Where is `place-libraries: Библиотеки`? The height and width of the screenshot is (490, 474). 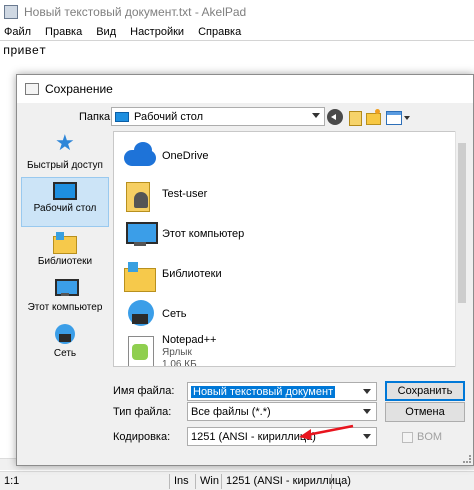
place-libraries: Библиотеки is located at coordinates (65, 252).